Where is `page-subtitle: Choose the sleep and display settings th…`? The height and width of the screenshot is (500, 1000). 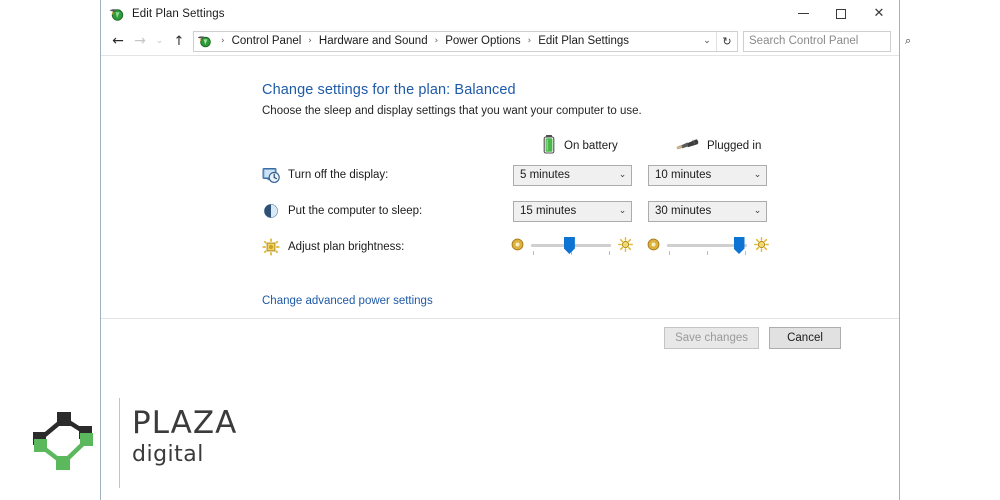
page-subtitle: Choose the sleep and display settings th… is located at coordinates (452, 111).